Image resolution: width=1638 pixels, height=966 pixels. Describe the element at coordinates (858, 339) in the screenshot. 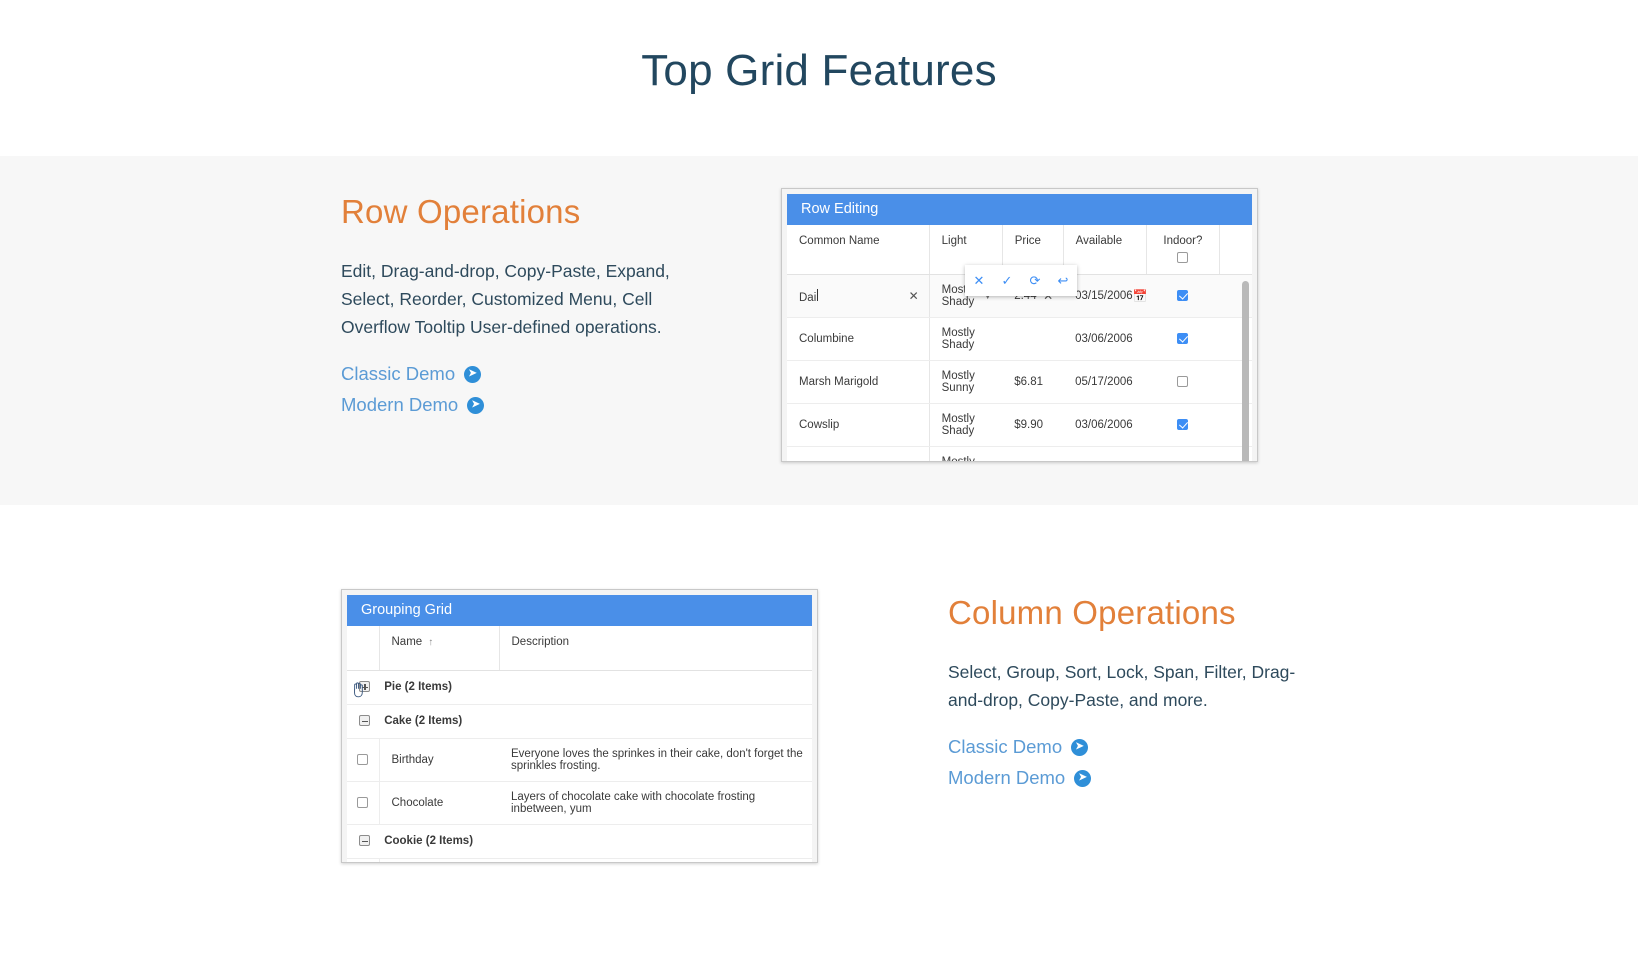

I see `cell-common-name: Columbine` at that location.